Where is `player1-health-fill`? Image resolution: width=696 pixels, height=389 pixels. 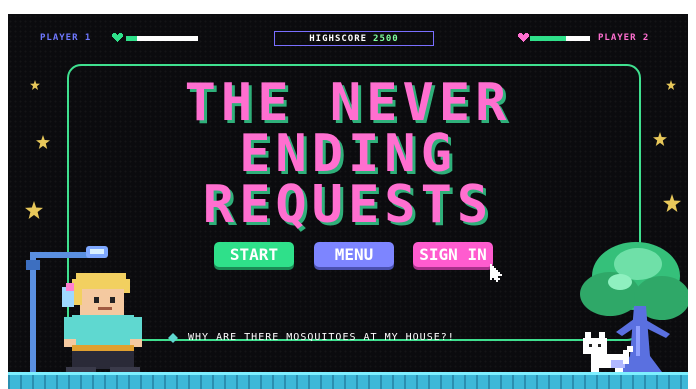 player1-health-fill is located at coordinates (131, 38).